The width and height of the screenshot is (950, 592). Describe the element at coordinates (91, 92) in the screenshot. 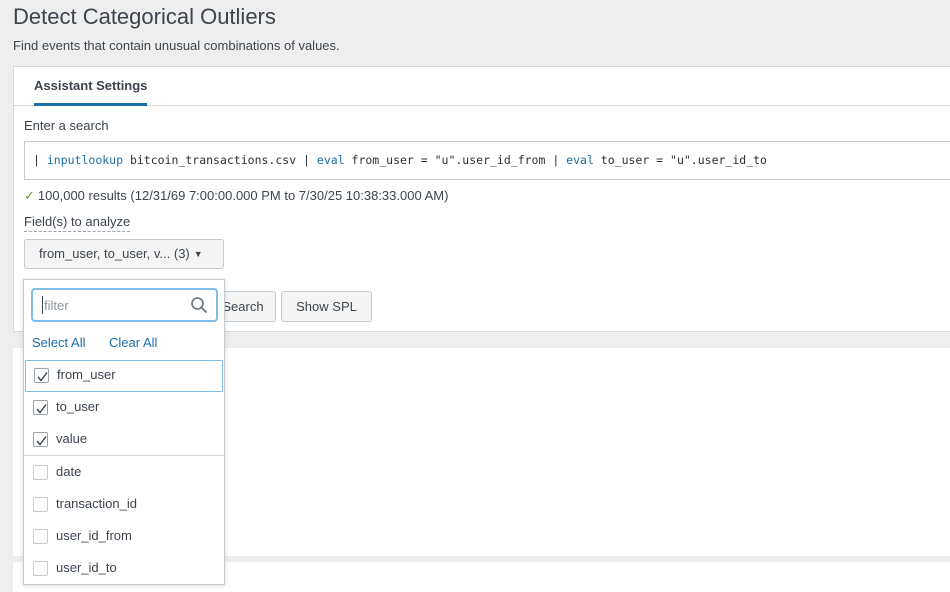

I see `tab-assistant-settings: Assistant Settings` at that location.